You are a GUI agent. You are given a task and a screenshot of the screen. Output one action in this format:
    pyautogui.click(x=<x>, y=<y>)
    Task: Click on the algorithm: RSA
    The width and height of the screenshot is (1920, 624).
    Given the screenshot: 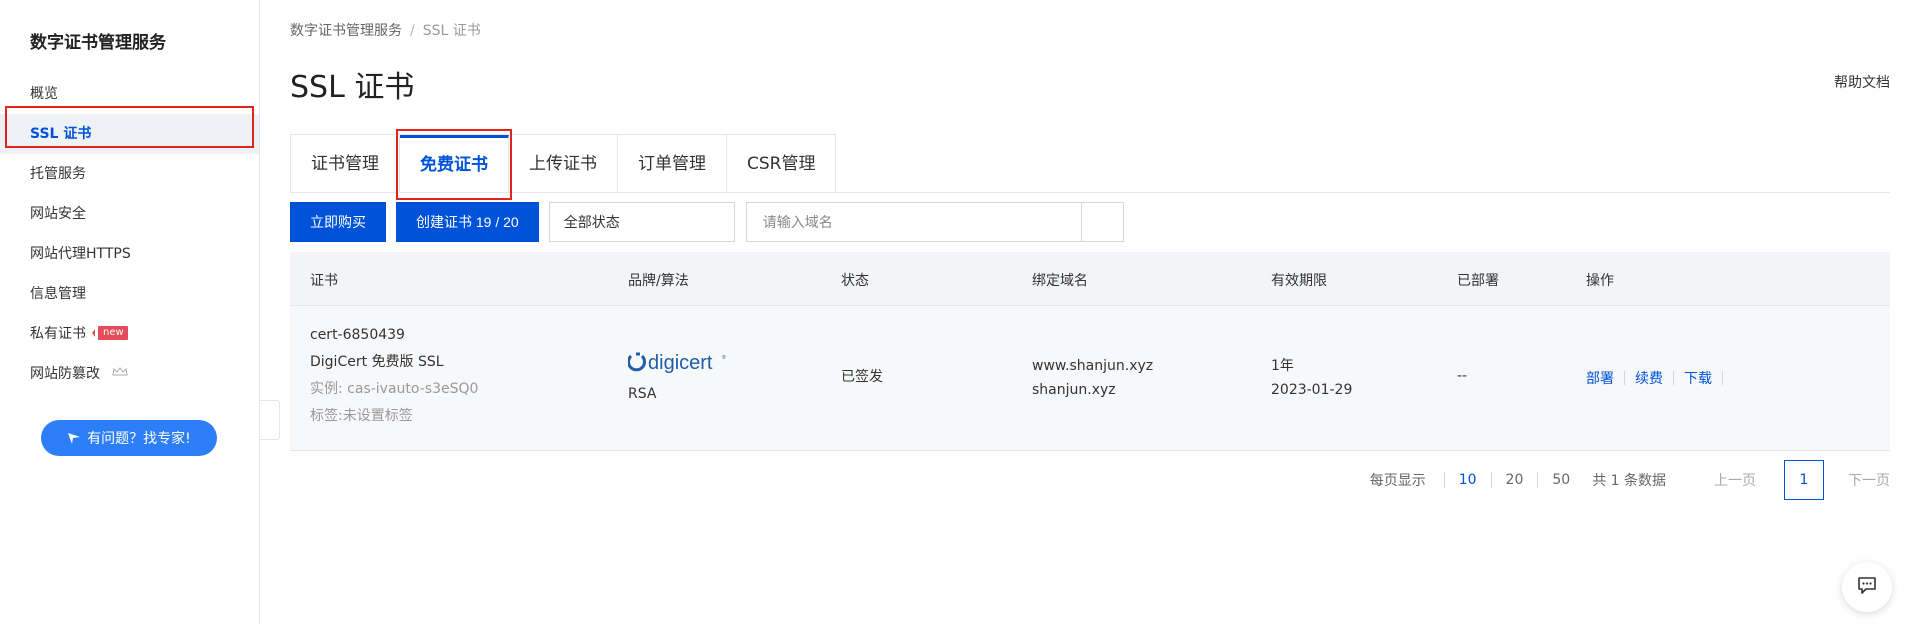 What is the action you would take?
    pyautogui.click(x=642, y=394)
    